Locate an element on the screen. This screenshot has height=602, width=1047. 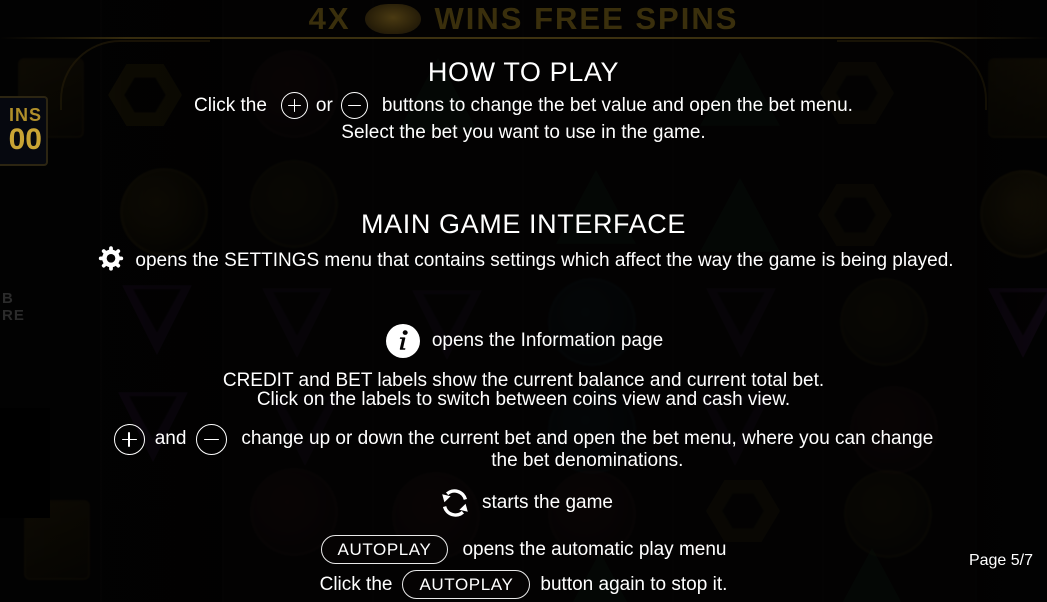
info-row: opens the Information page is located at coordinates (523, 341).